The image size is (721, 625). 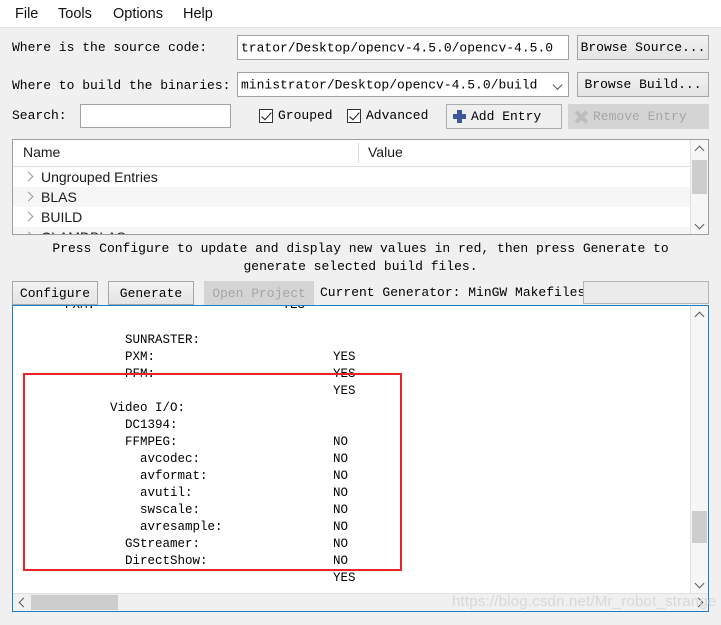 What do you see at coordinates (385, 152) in the screenshot?
I see `column-header-value: Value` at bounding box center [385, 152].